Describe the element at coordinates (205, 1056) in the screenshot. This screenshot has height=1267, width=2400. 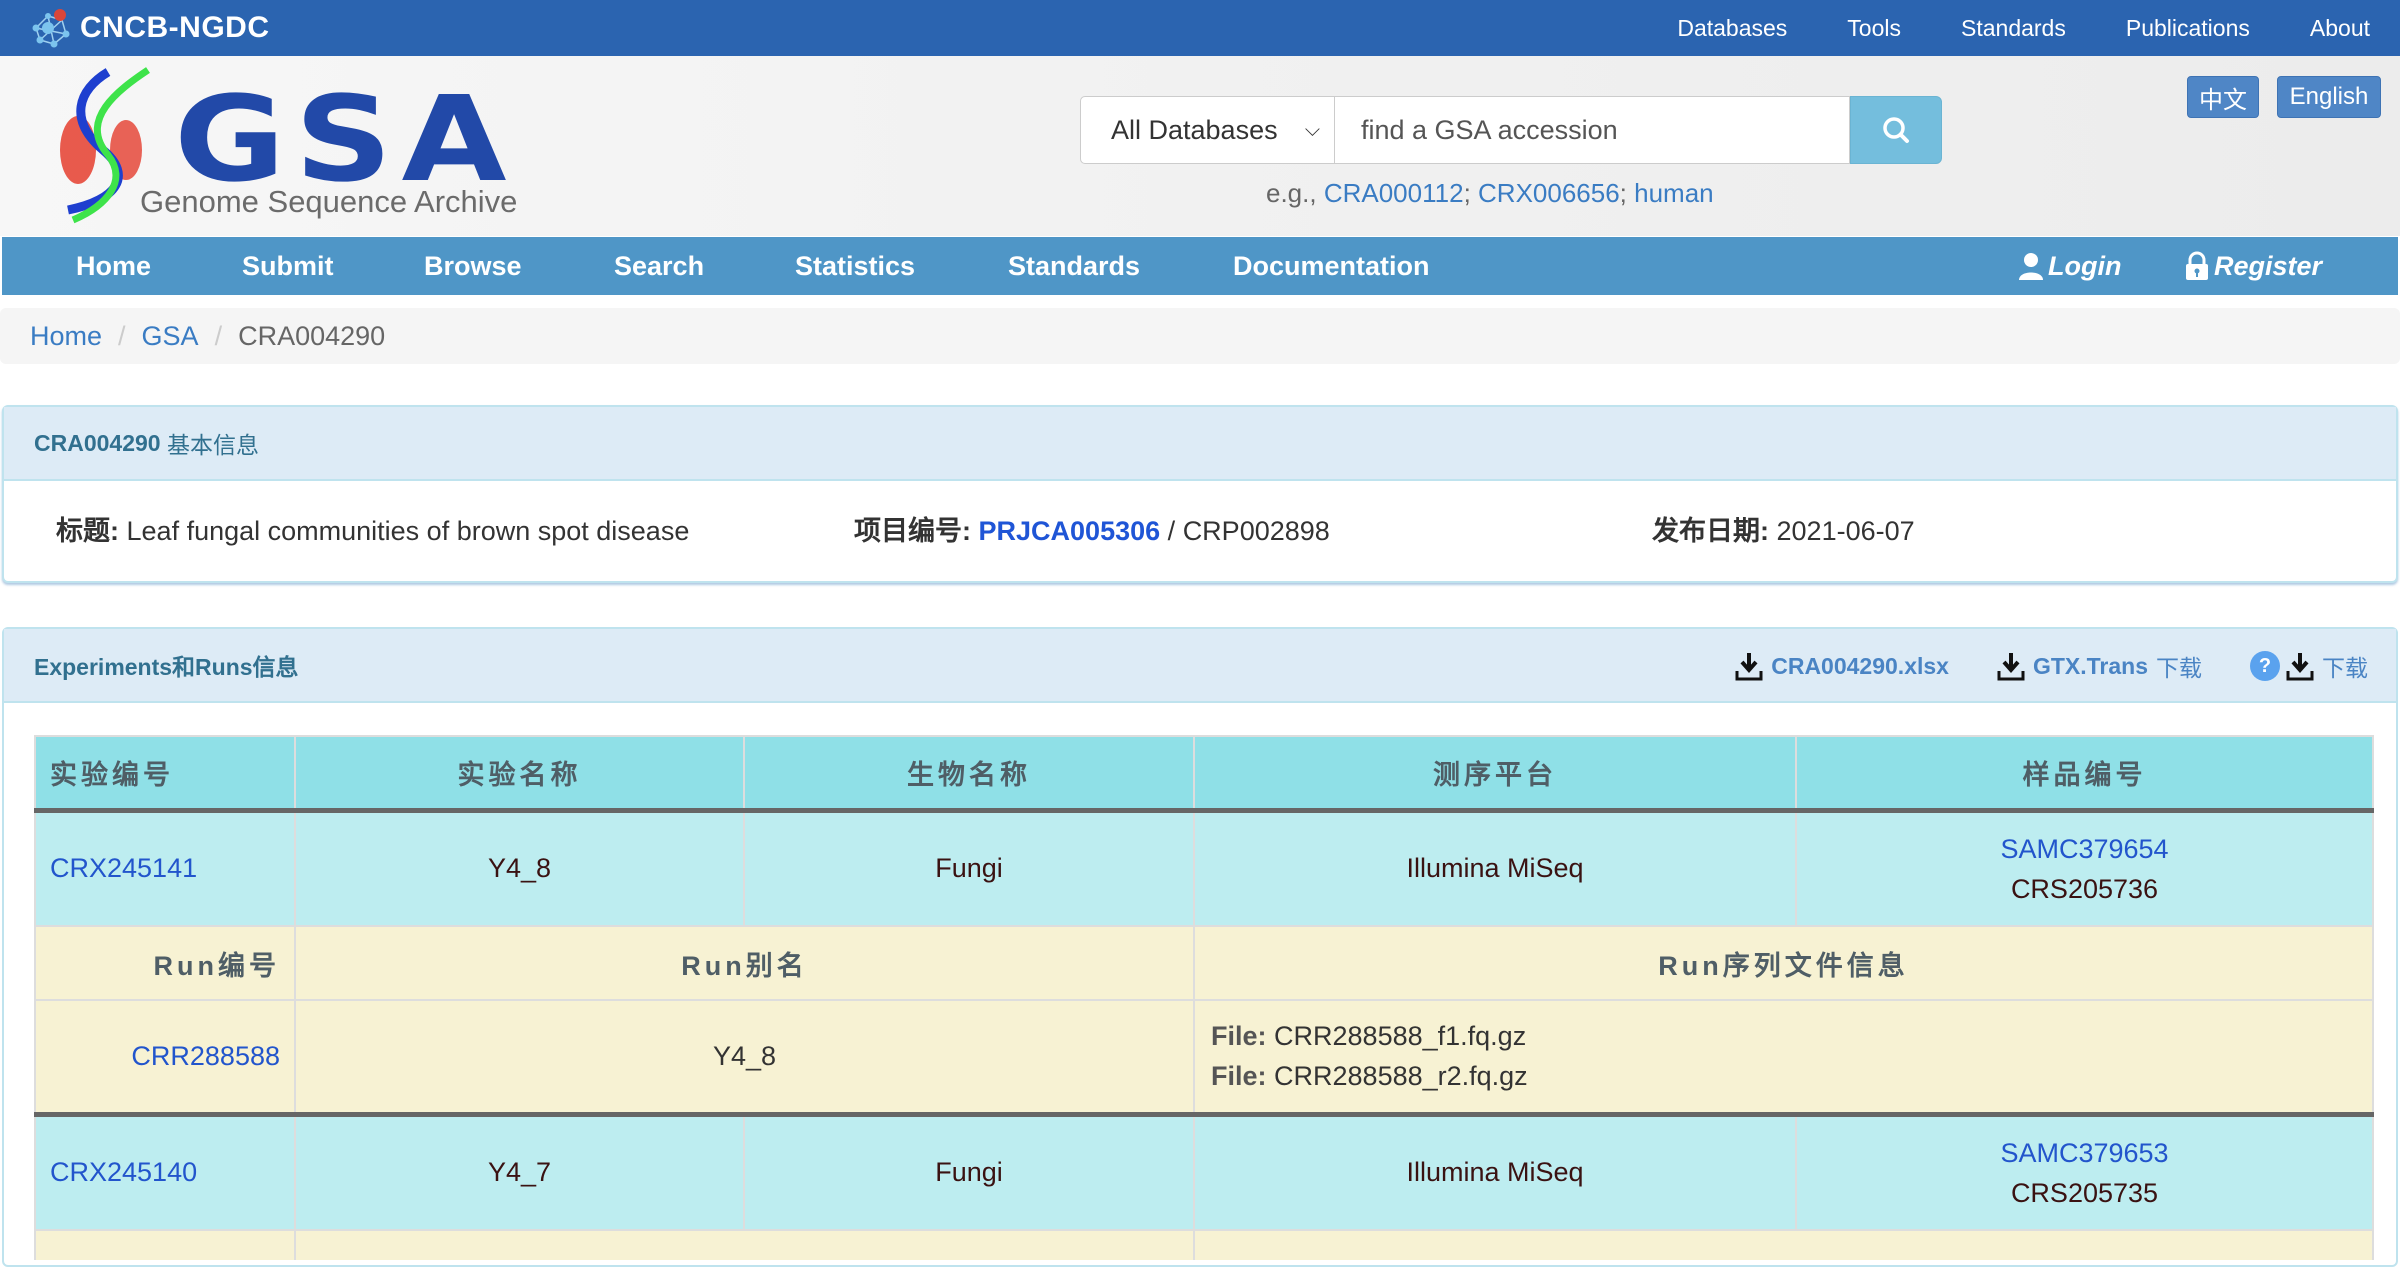
I see `run-id-link: CRR288588` at that location.